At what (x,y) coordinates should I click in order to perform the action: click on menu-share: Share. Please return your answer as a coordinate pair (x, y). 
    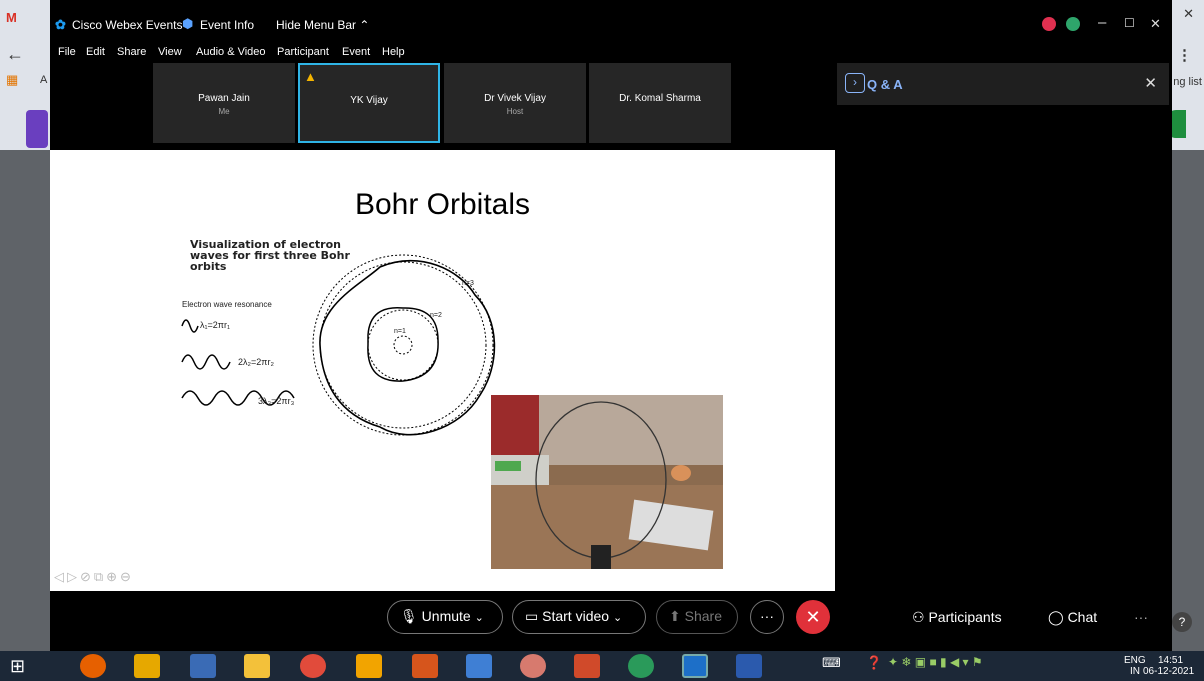
    Looking at the image, I should click on (131, 52).